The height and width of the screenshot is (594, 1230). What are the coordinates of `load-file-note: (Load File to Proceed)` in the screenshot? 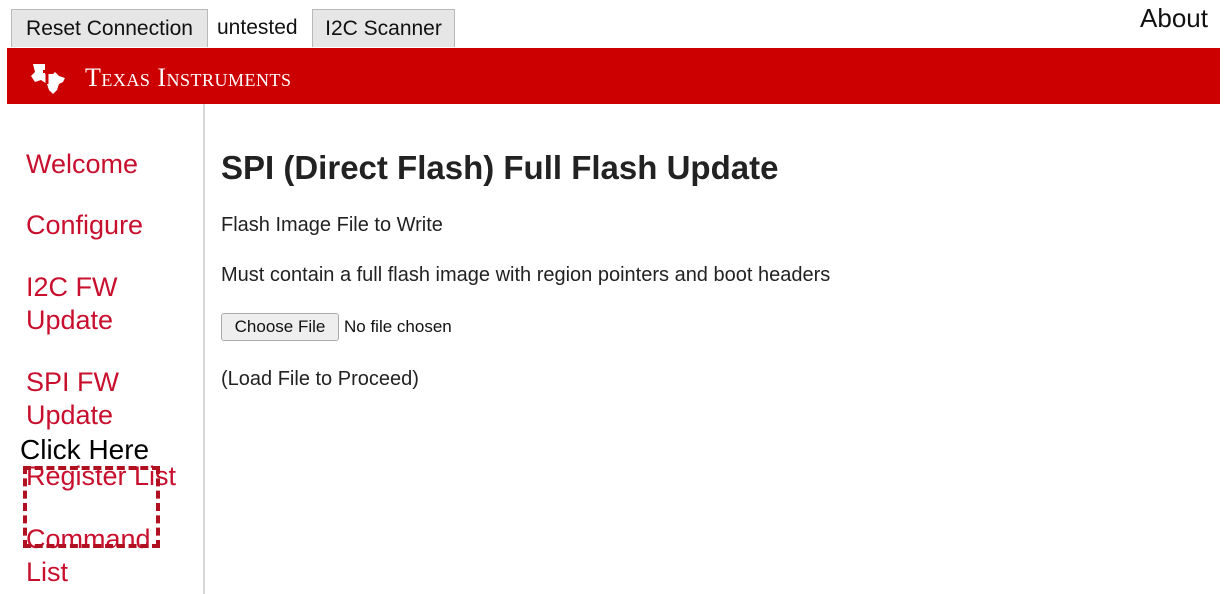 It's located at (320, 379).